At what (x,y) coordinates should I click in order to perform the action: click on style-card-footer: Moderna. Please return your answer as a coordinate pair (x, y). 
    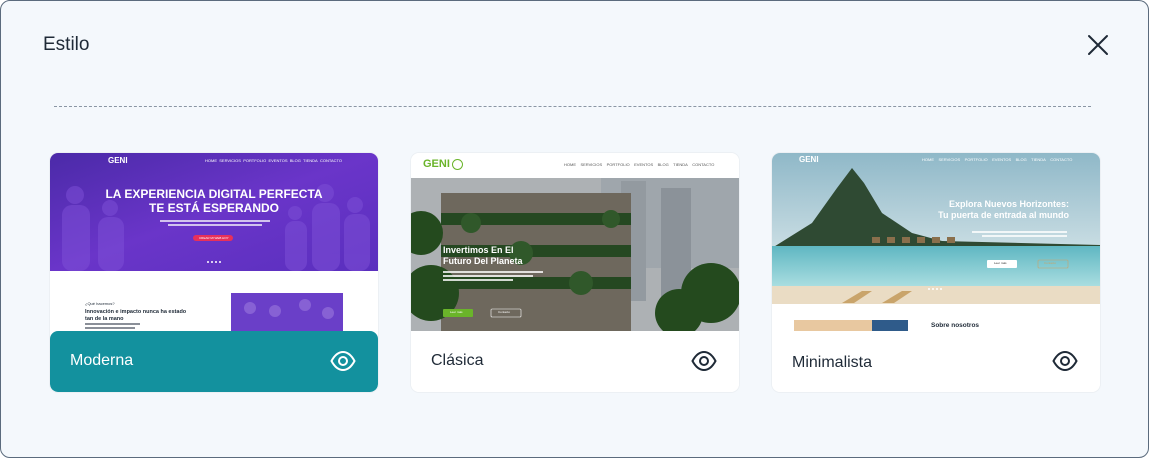
    Looking at the image, I should click on (214, 361).